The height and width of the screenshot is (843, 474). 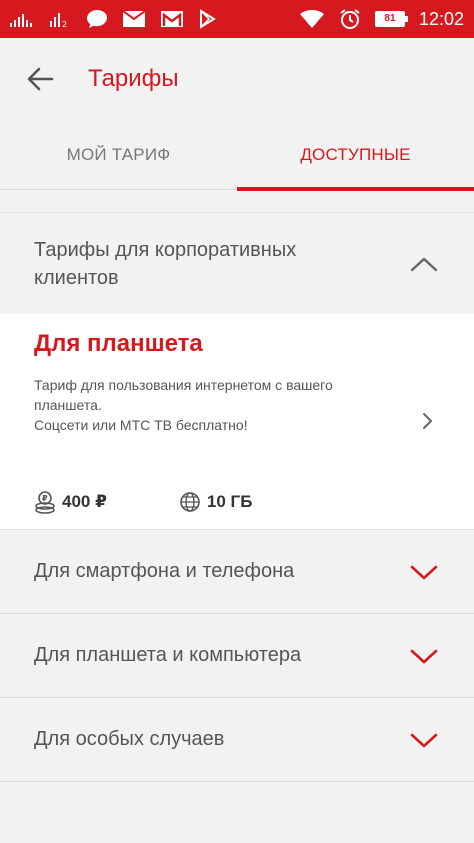 I want to click on status-bar: 2 81 12:02, so click(x=237, y=19).